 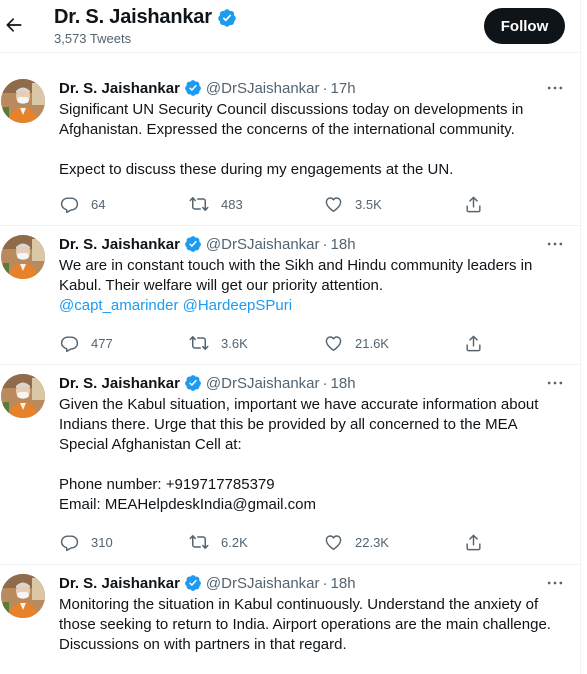 I want to click on header-name: Dr. S. Jaishankar, so click(x=133, y=17).